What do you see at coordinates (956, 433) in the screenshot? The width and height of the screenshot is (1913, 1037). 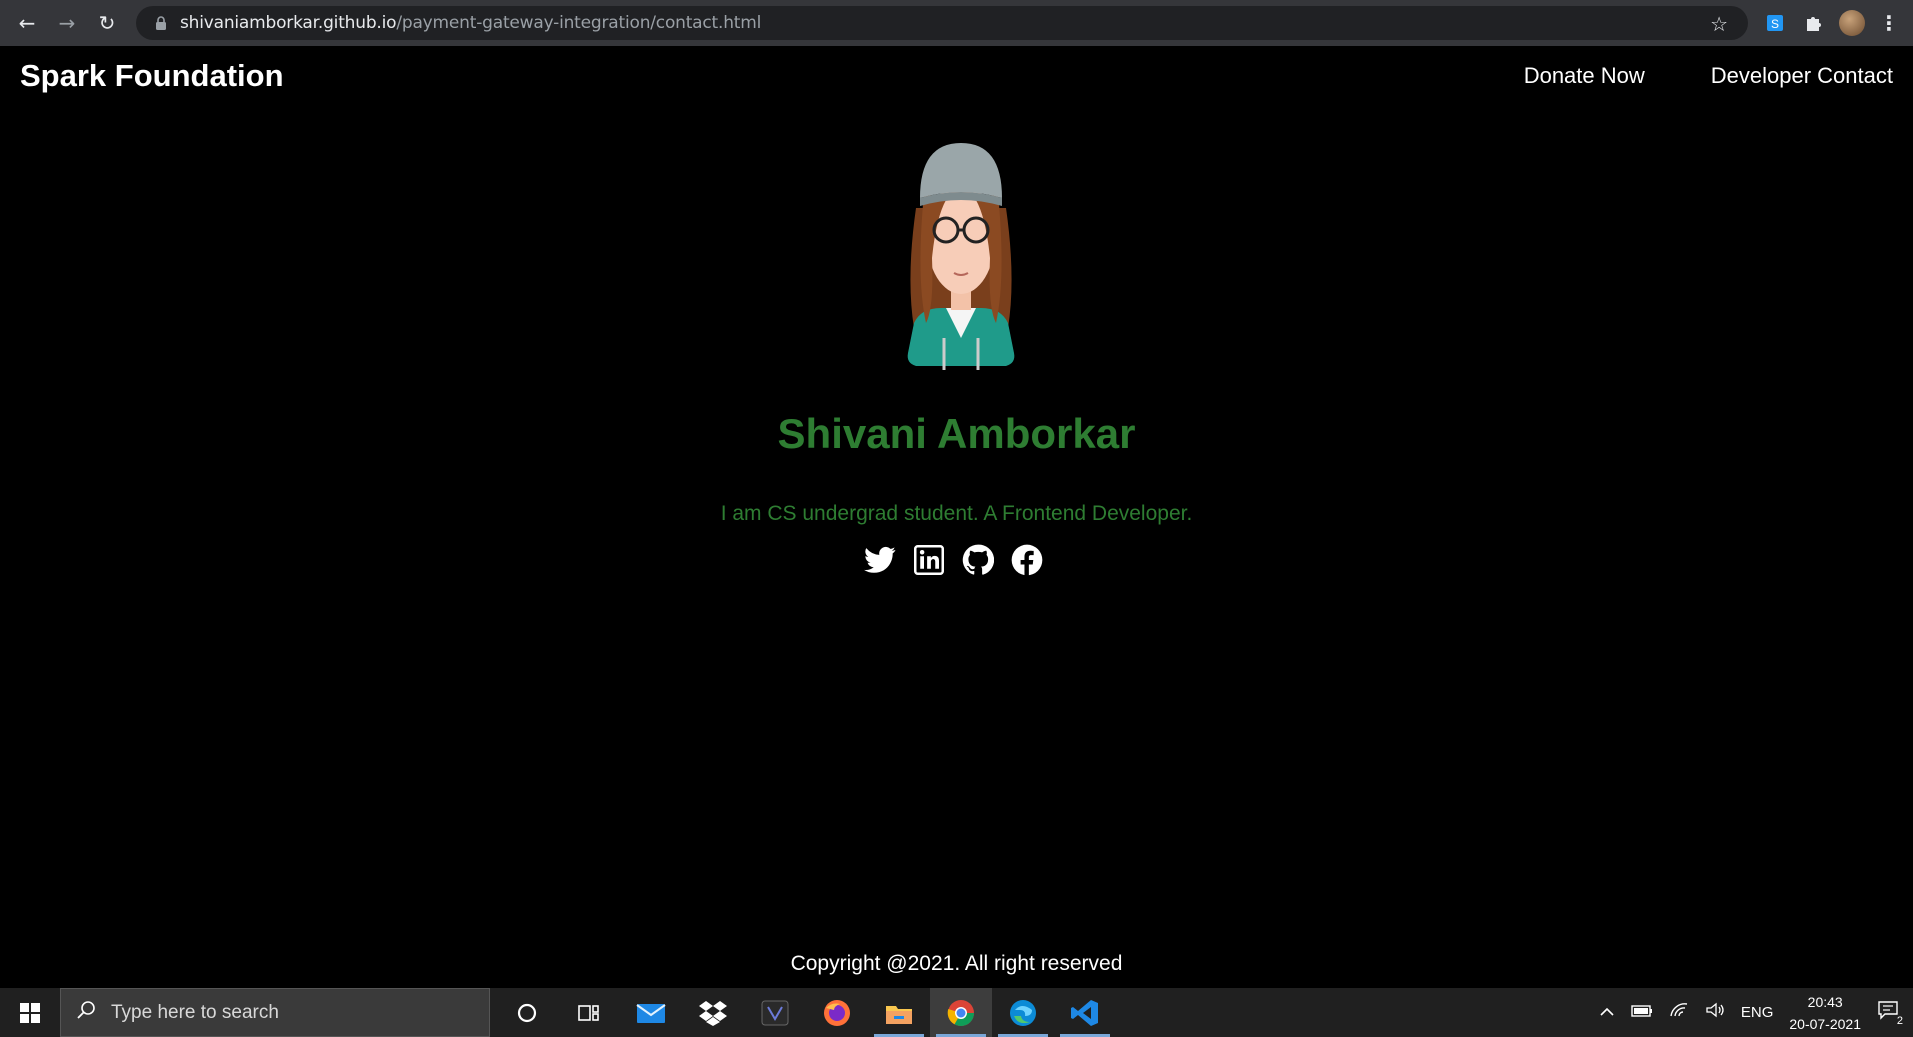 I see `developer-name: Shivani Amborkar` at bounding box center [956, 433].